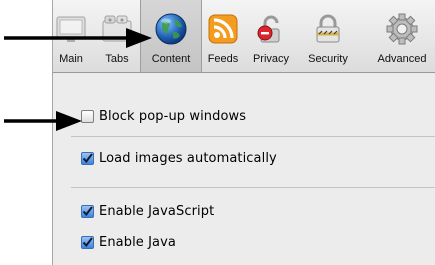 The image size is (435, 265). What do you see at coordinates (43, 121) in the screenshot?
I see `annotation-arrow-popups` at bounding box center [43, 121].